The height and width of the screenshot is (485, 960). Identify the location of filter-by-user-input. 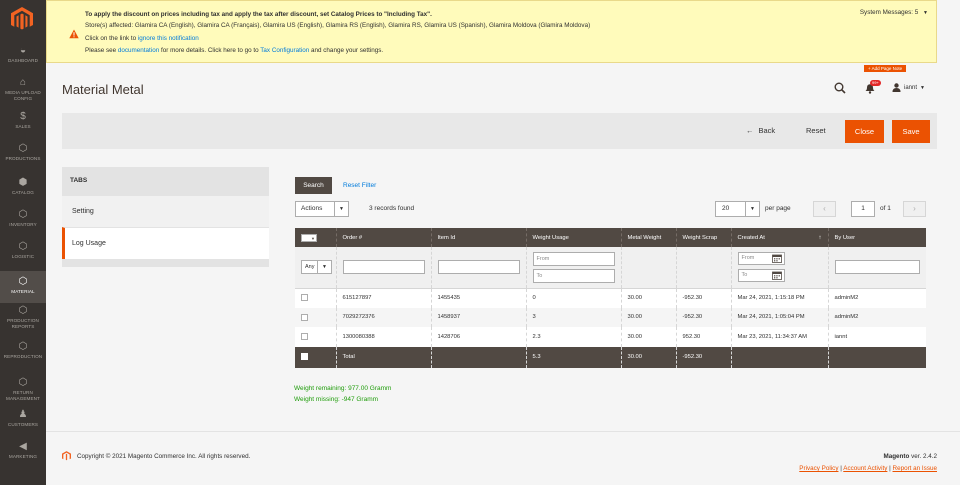
(877, 267).